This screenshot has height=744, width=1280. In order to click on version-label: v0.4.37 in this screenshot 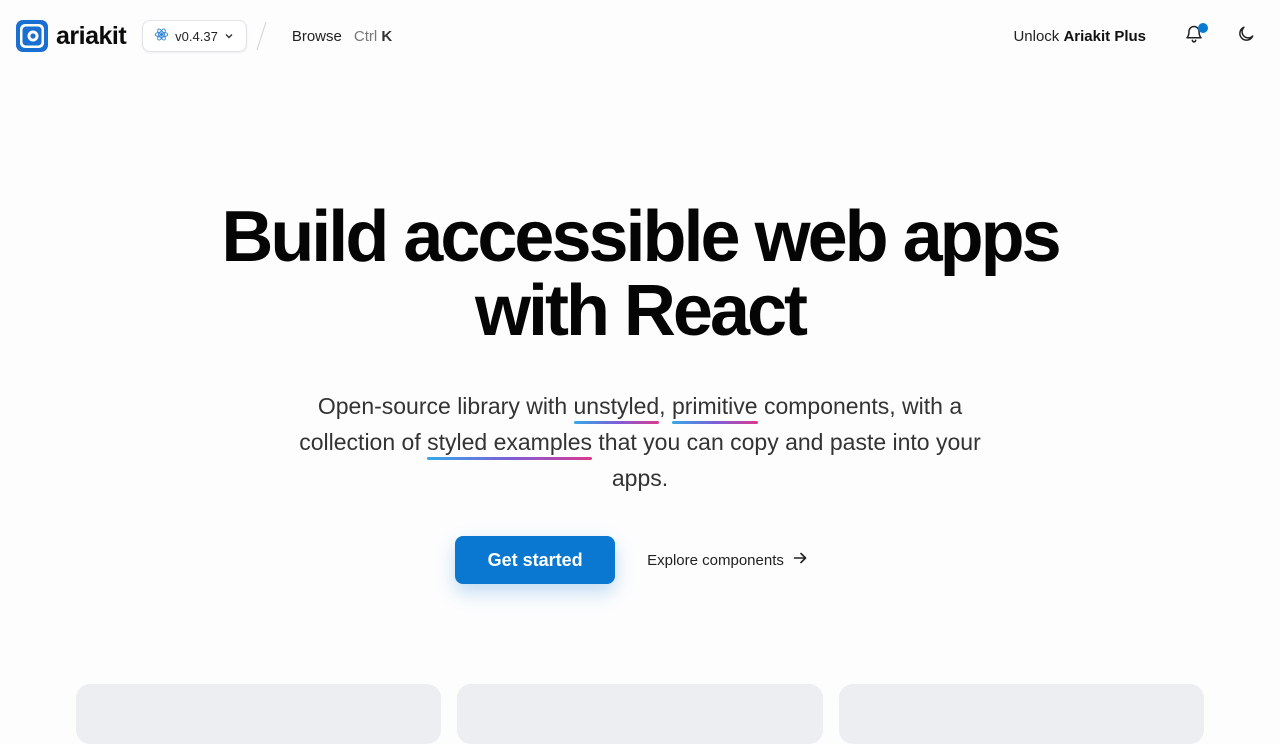, I will do `click(196, 36)`.